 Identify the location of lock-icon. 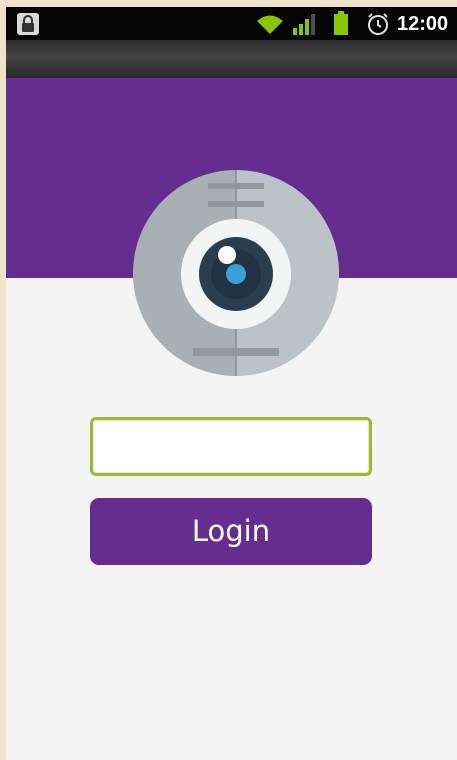
(28, 24).